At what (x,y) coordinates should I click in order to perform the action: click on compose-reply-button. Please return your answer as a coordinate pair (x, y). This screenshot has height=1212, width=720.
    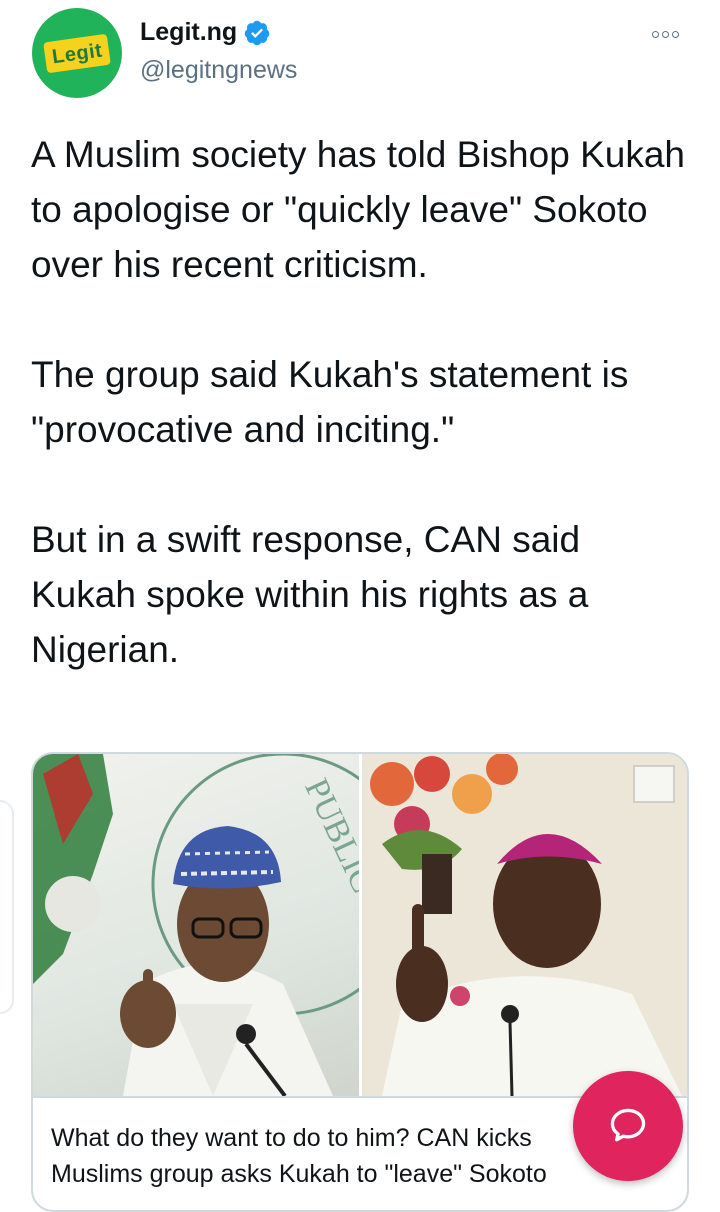
    Looking at the image, I should click on (628, 1126).